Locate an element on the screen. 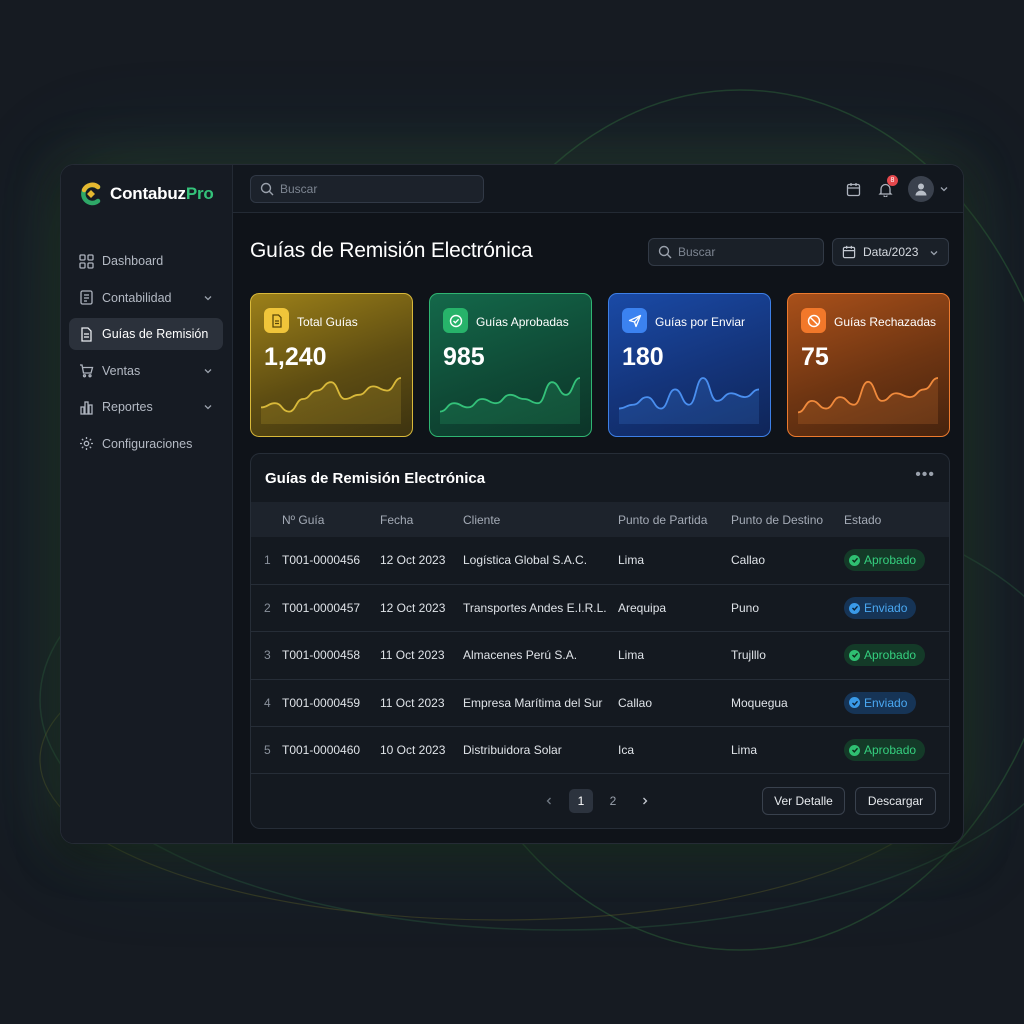 This screenshot has height=1024, width=1024. cell-destino: Lima is located at coordinates (744, 750).